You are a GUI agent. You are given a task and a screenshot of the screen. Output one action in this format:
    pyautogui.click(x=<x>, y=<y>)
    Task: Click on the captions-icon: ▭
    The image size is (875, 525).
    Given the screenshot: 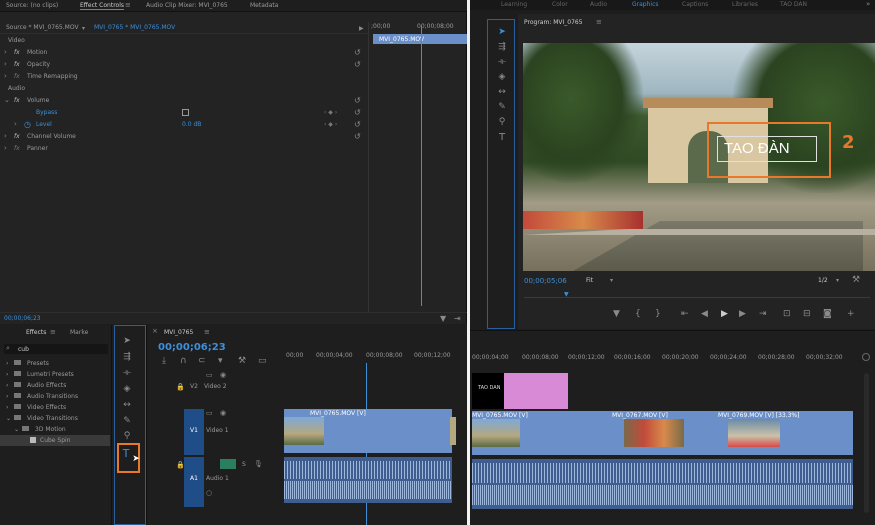 What is the action you would take?
    pyautogui.click(x=262, y=361)
    